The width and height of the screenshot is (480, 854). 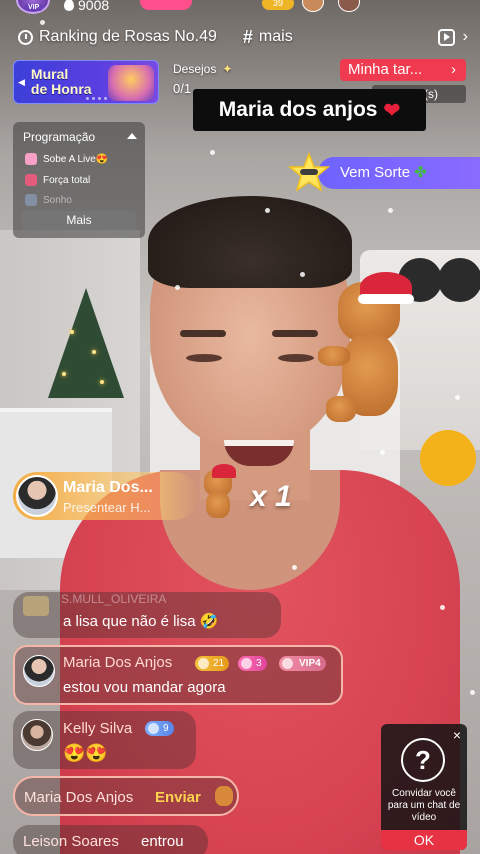 I want to click on chat-join-message: Leison Soares entrou, so click(x=110, y=839).